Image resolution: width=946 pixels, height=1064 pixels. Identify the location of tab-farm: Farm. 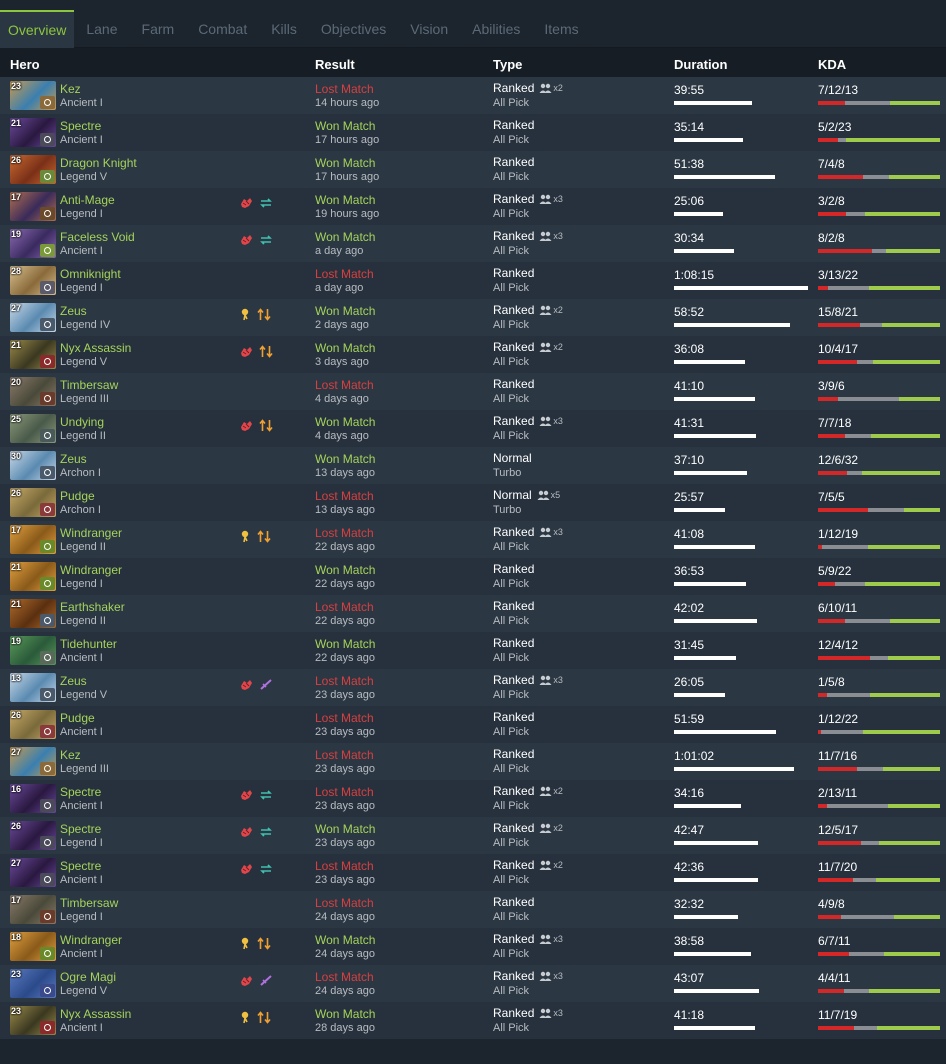
(158, 29).